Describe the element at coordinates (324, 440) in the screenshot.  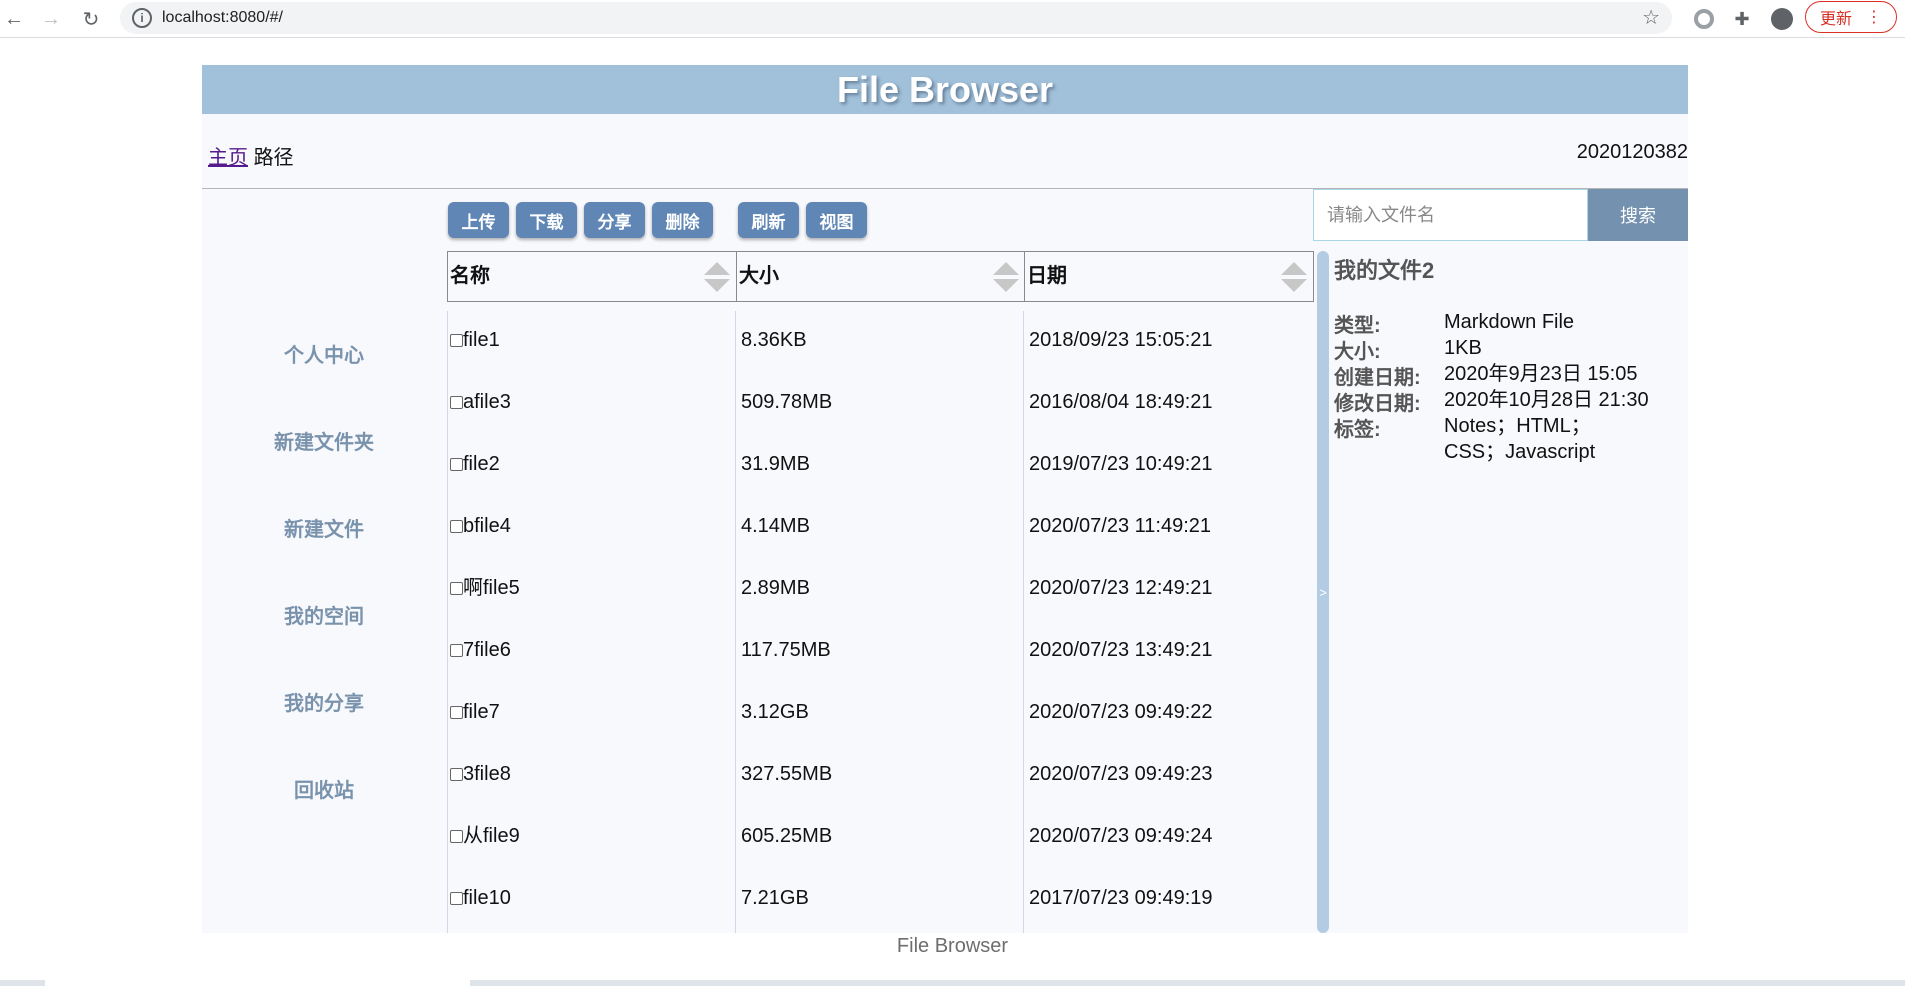
I see `sidebar-item-new-folder: 新建文件夹` at that location.